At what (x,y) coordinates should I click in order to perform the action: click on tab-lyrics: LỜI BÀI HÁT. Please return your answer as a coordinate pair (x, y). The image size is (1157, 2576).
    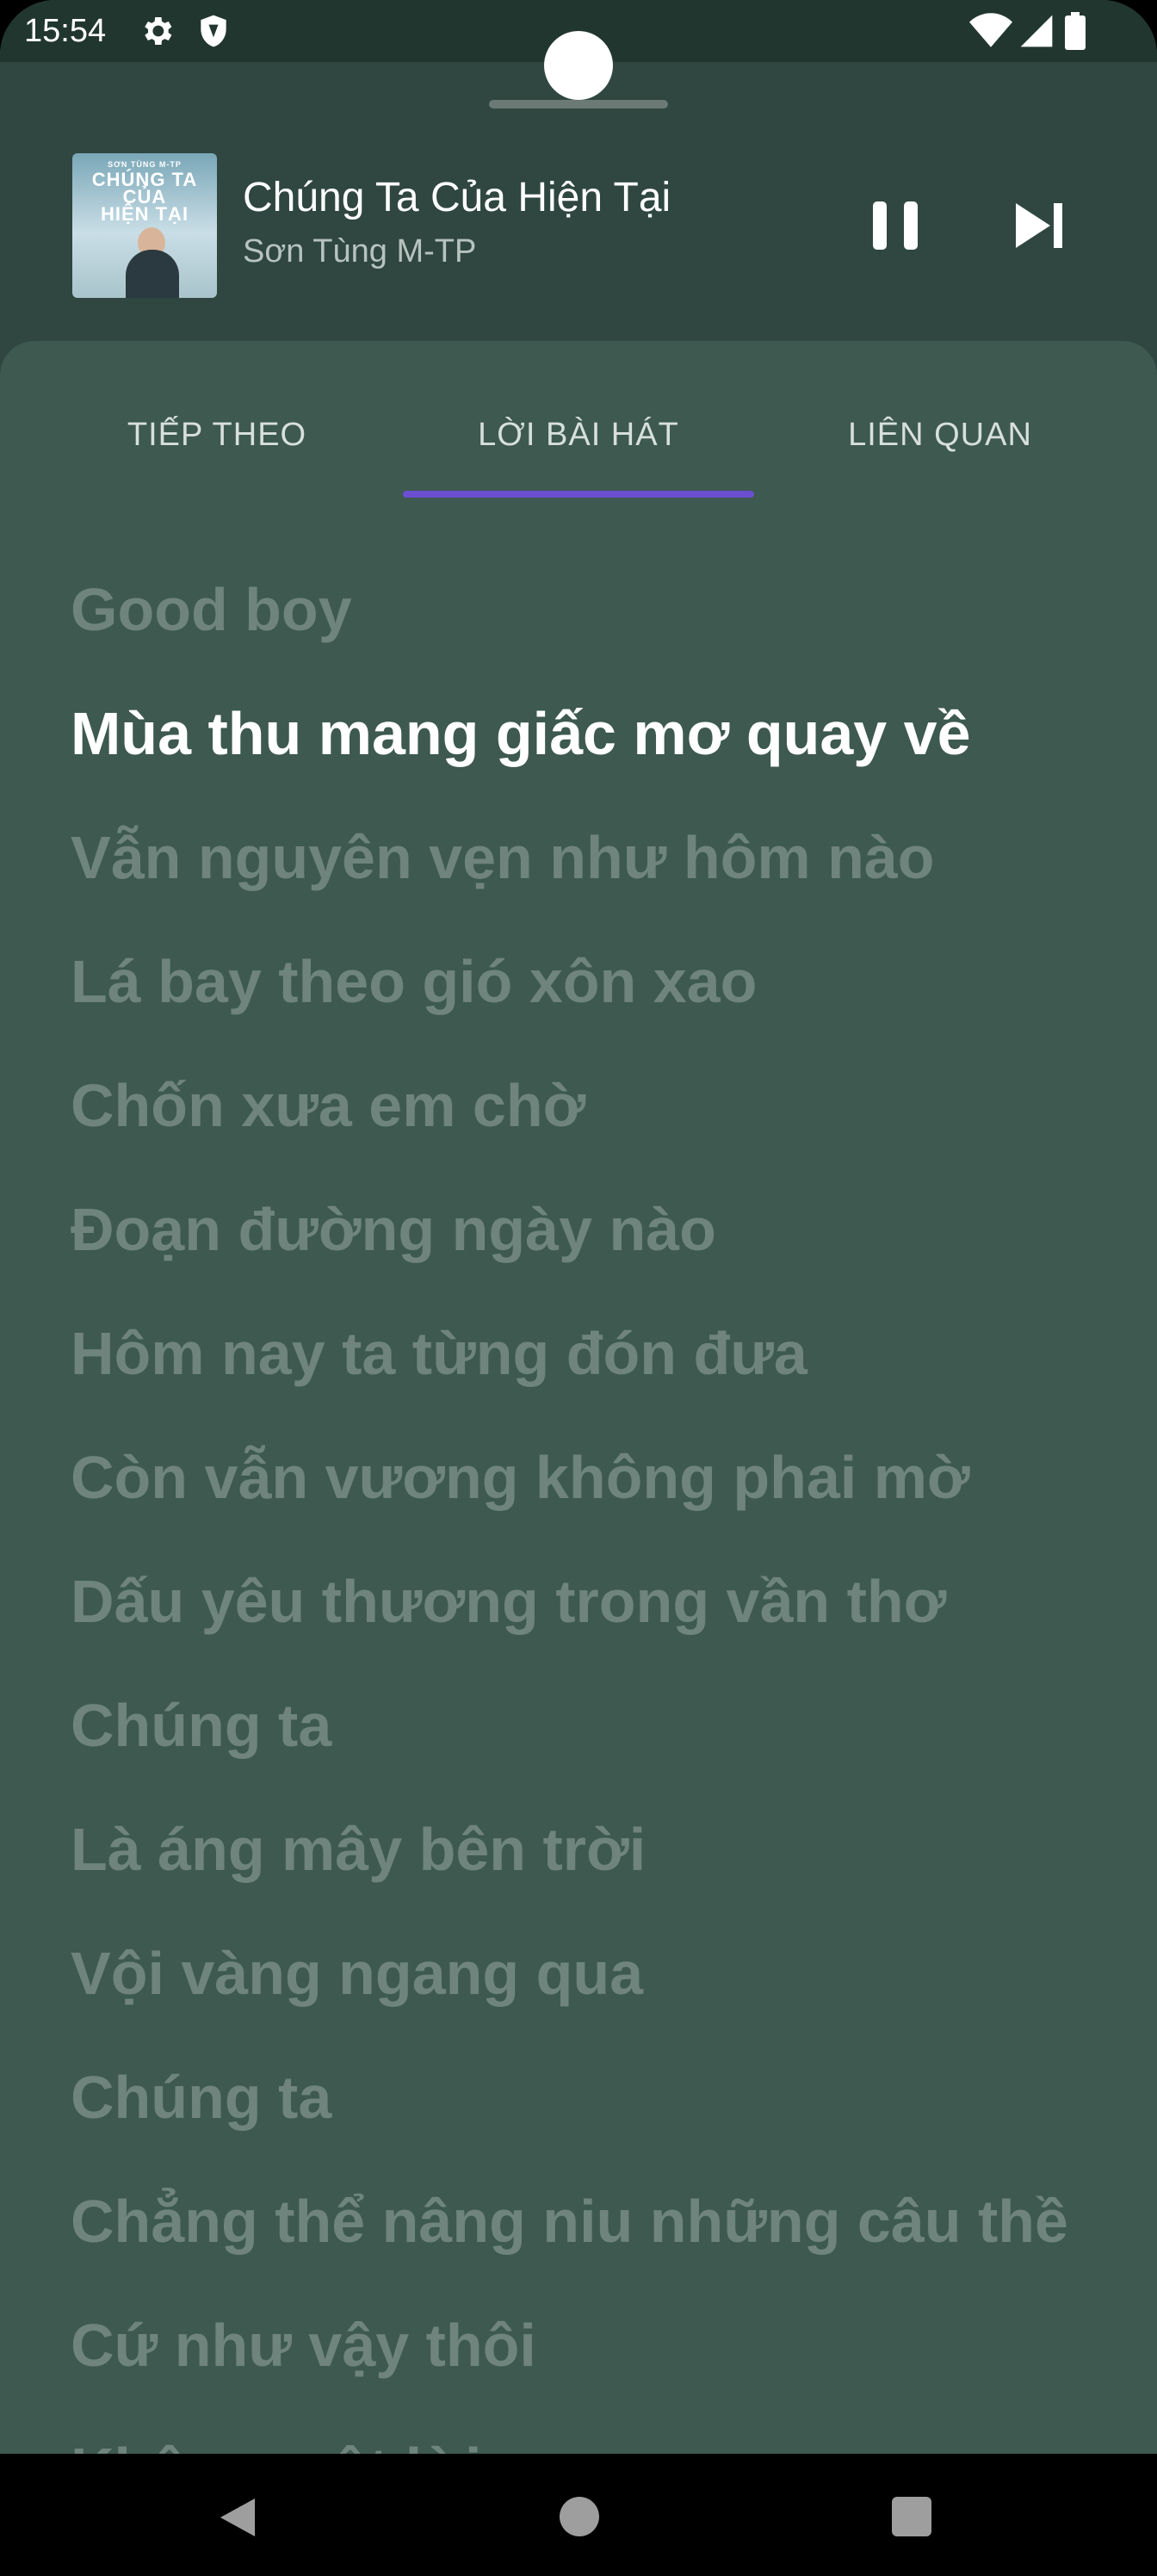
    Looking at the image, I should click on (579, 434).